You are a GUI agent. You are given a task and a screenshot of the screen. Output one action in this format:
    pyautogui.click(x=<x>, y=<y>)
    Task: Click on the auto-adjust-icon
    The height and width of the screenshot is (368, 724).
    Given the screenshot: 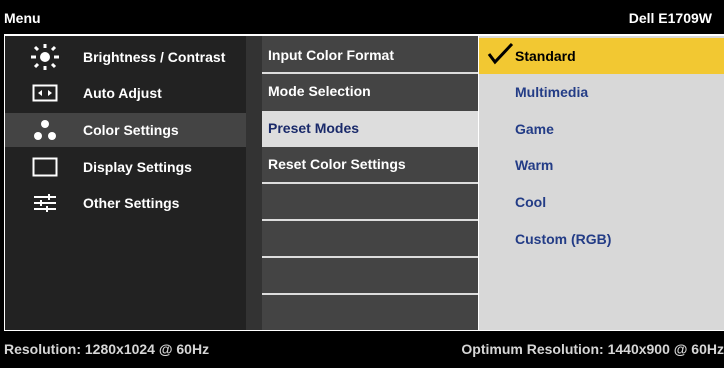 What is the action you would take?
    pyautogui.click(x=45, y=93)
    